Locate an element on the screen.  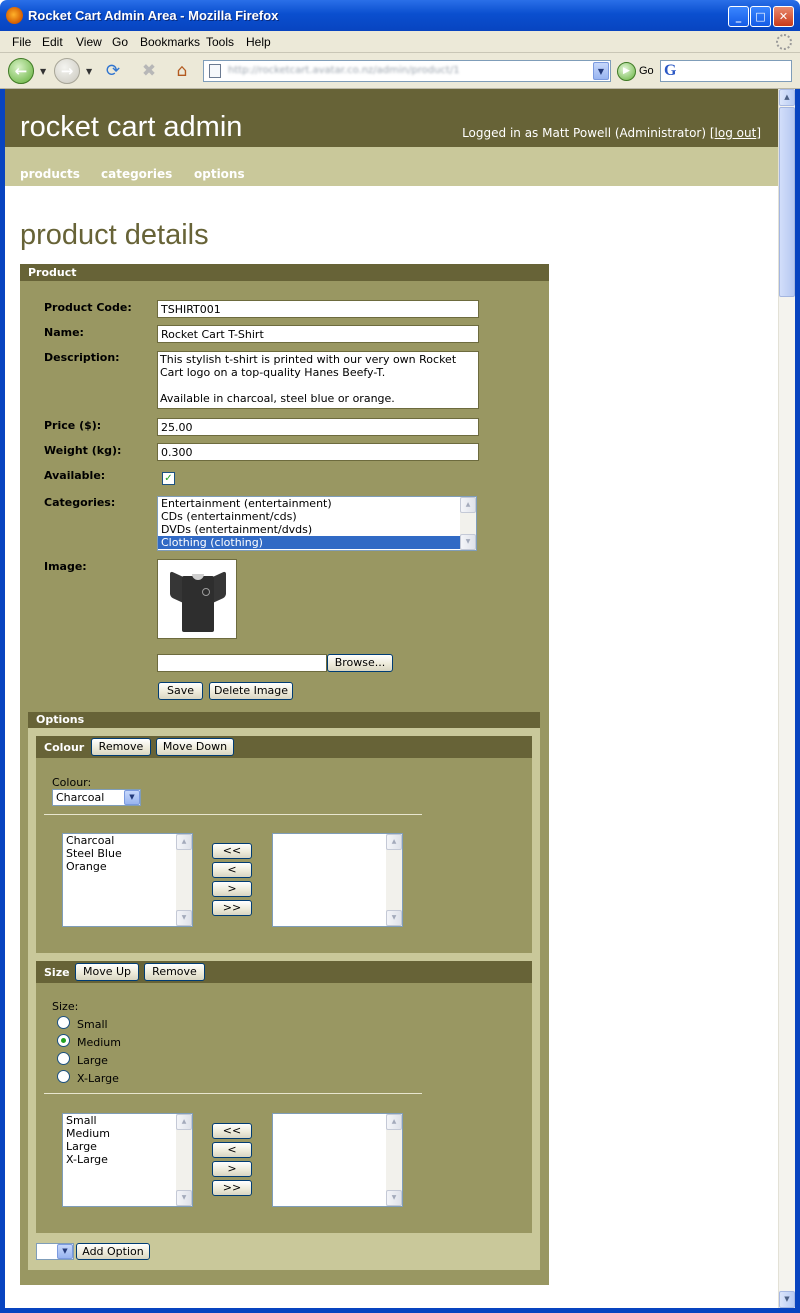
back-dropdown-icon: ▼ is located at coordinates (43, 71).